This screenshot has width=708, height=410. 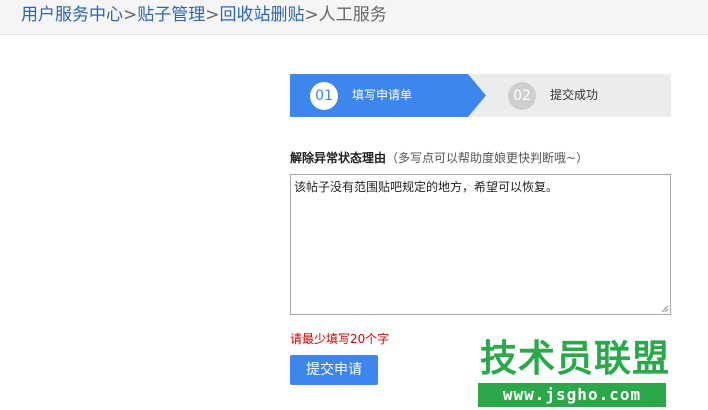 What do you see at coordinates (480, 95) in the screenshot?
I see `progress-steps: 01 填写申请单 02 提交成功` at bounding box center [480, 95].